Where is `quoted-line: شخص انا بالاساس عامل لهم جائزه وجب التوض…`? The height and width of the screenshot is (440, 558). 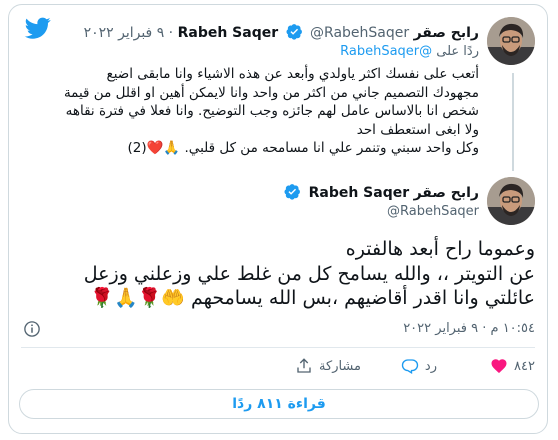
quoted-line: شخص انا بالاساس عامل لهم جائزه وجب التوض… is located at coordinates (272, 111).